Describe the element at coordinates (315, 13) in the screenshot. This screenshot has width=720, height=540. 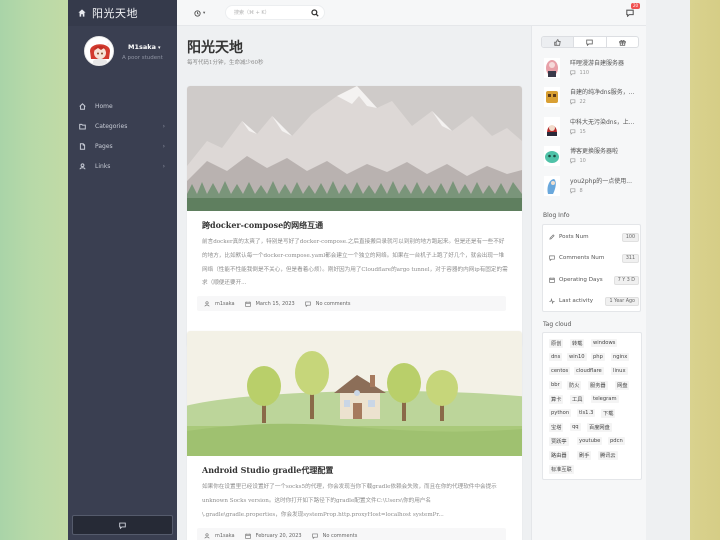
I see `search-icon` at that location.